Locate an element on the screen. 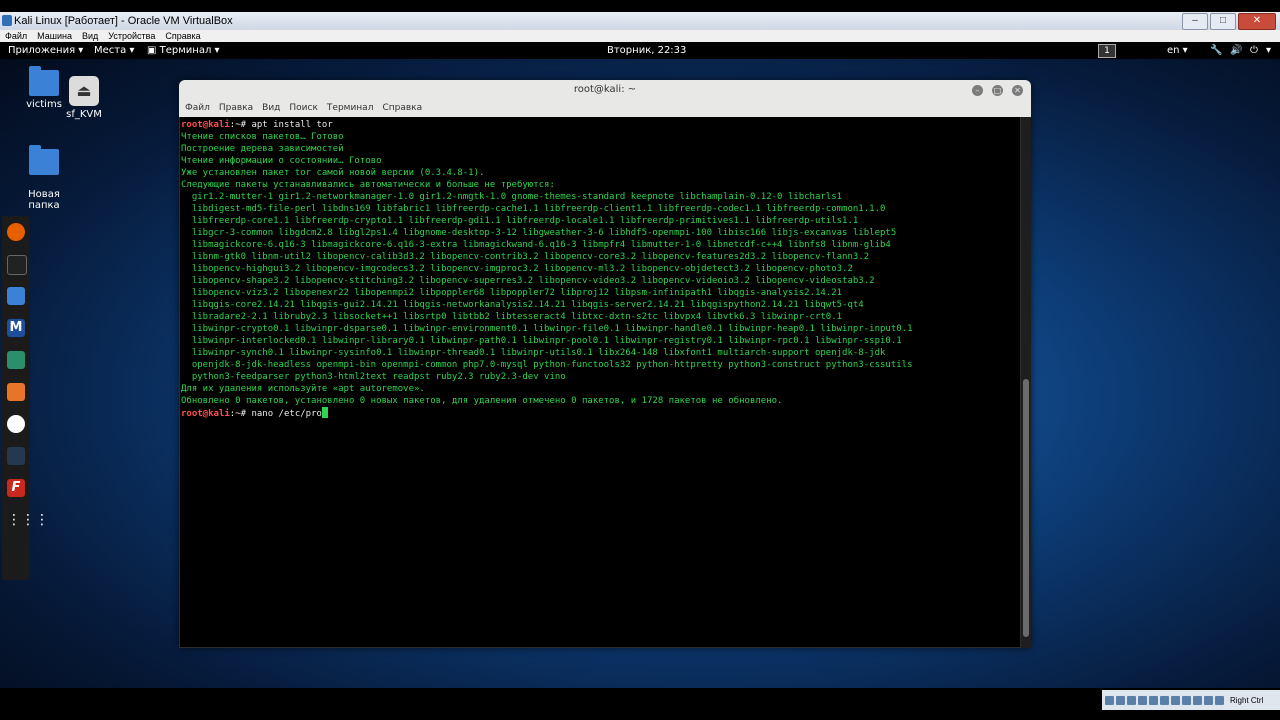 Image resolution: width=1280 pixels, height=720 pixels. terminal-menu-file: Файл is located at coordinates (197, 108).